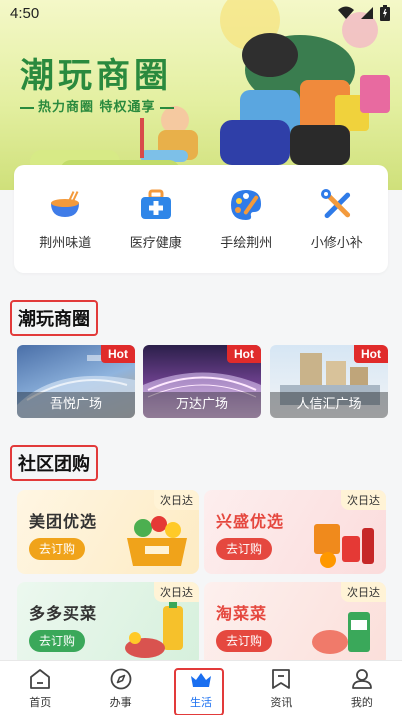 This screenshot has width=402, height=715. I want to click on hero-subtitle-text: 热力商圈 特权通享, so click(97, 107).